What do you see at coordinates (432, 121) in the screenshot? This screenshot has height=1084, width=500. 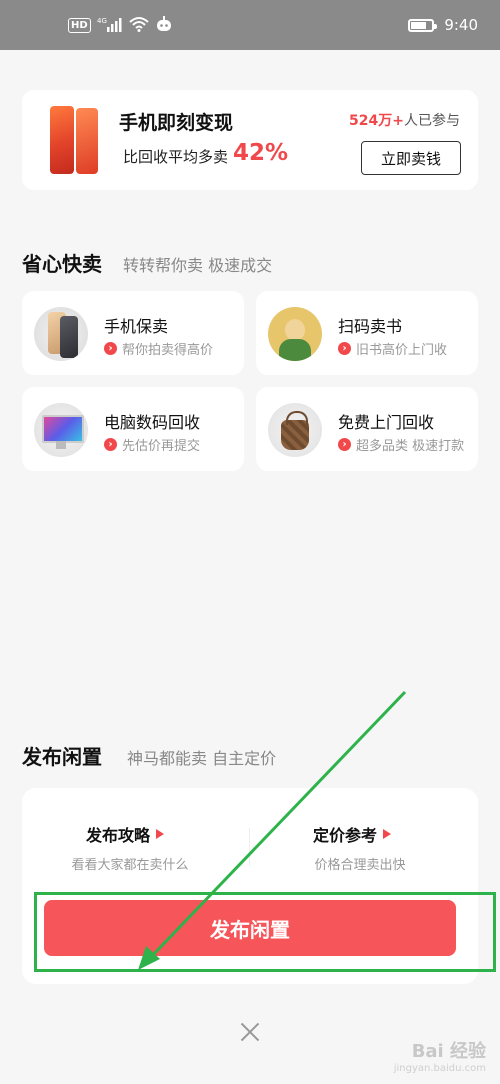 I see `participants-suffix: 人已参与` at bounding box center [432, 121].